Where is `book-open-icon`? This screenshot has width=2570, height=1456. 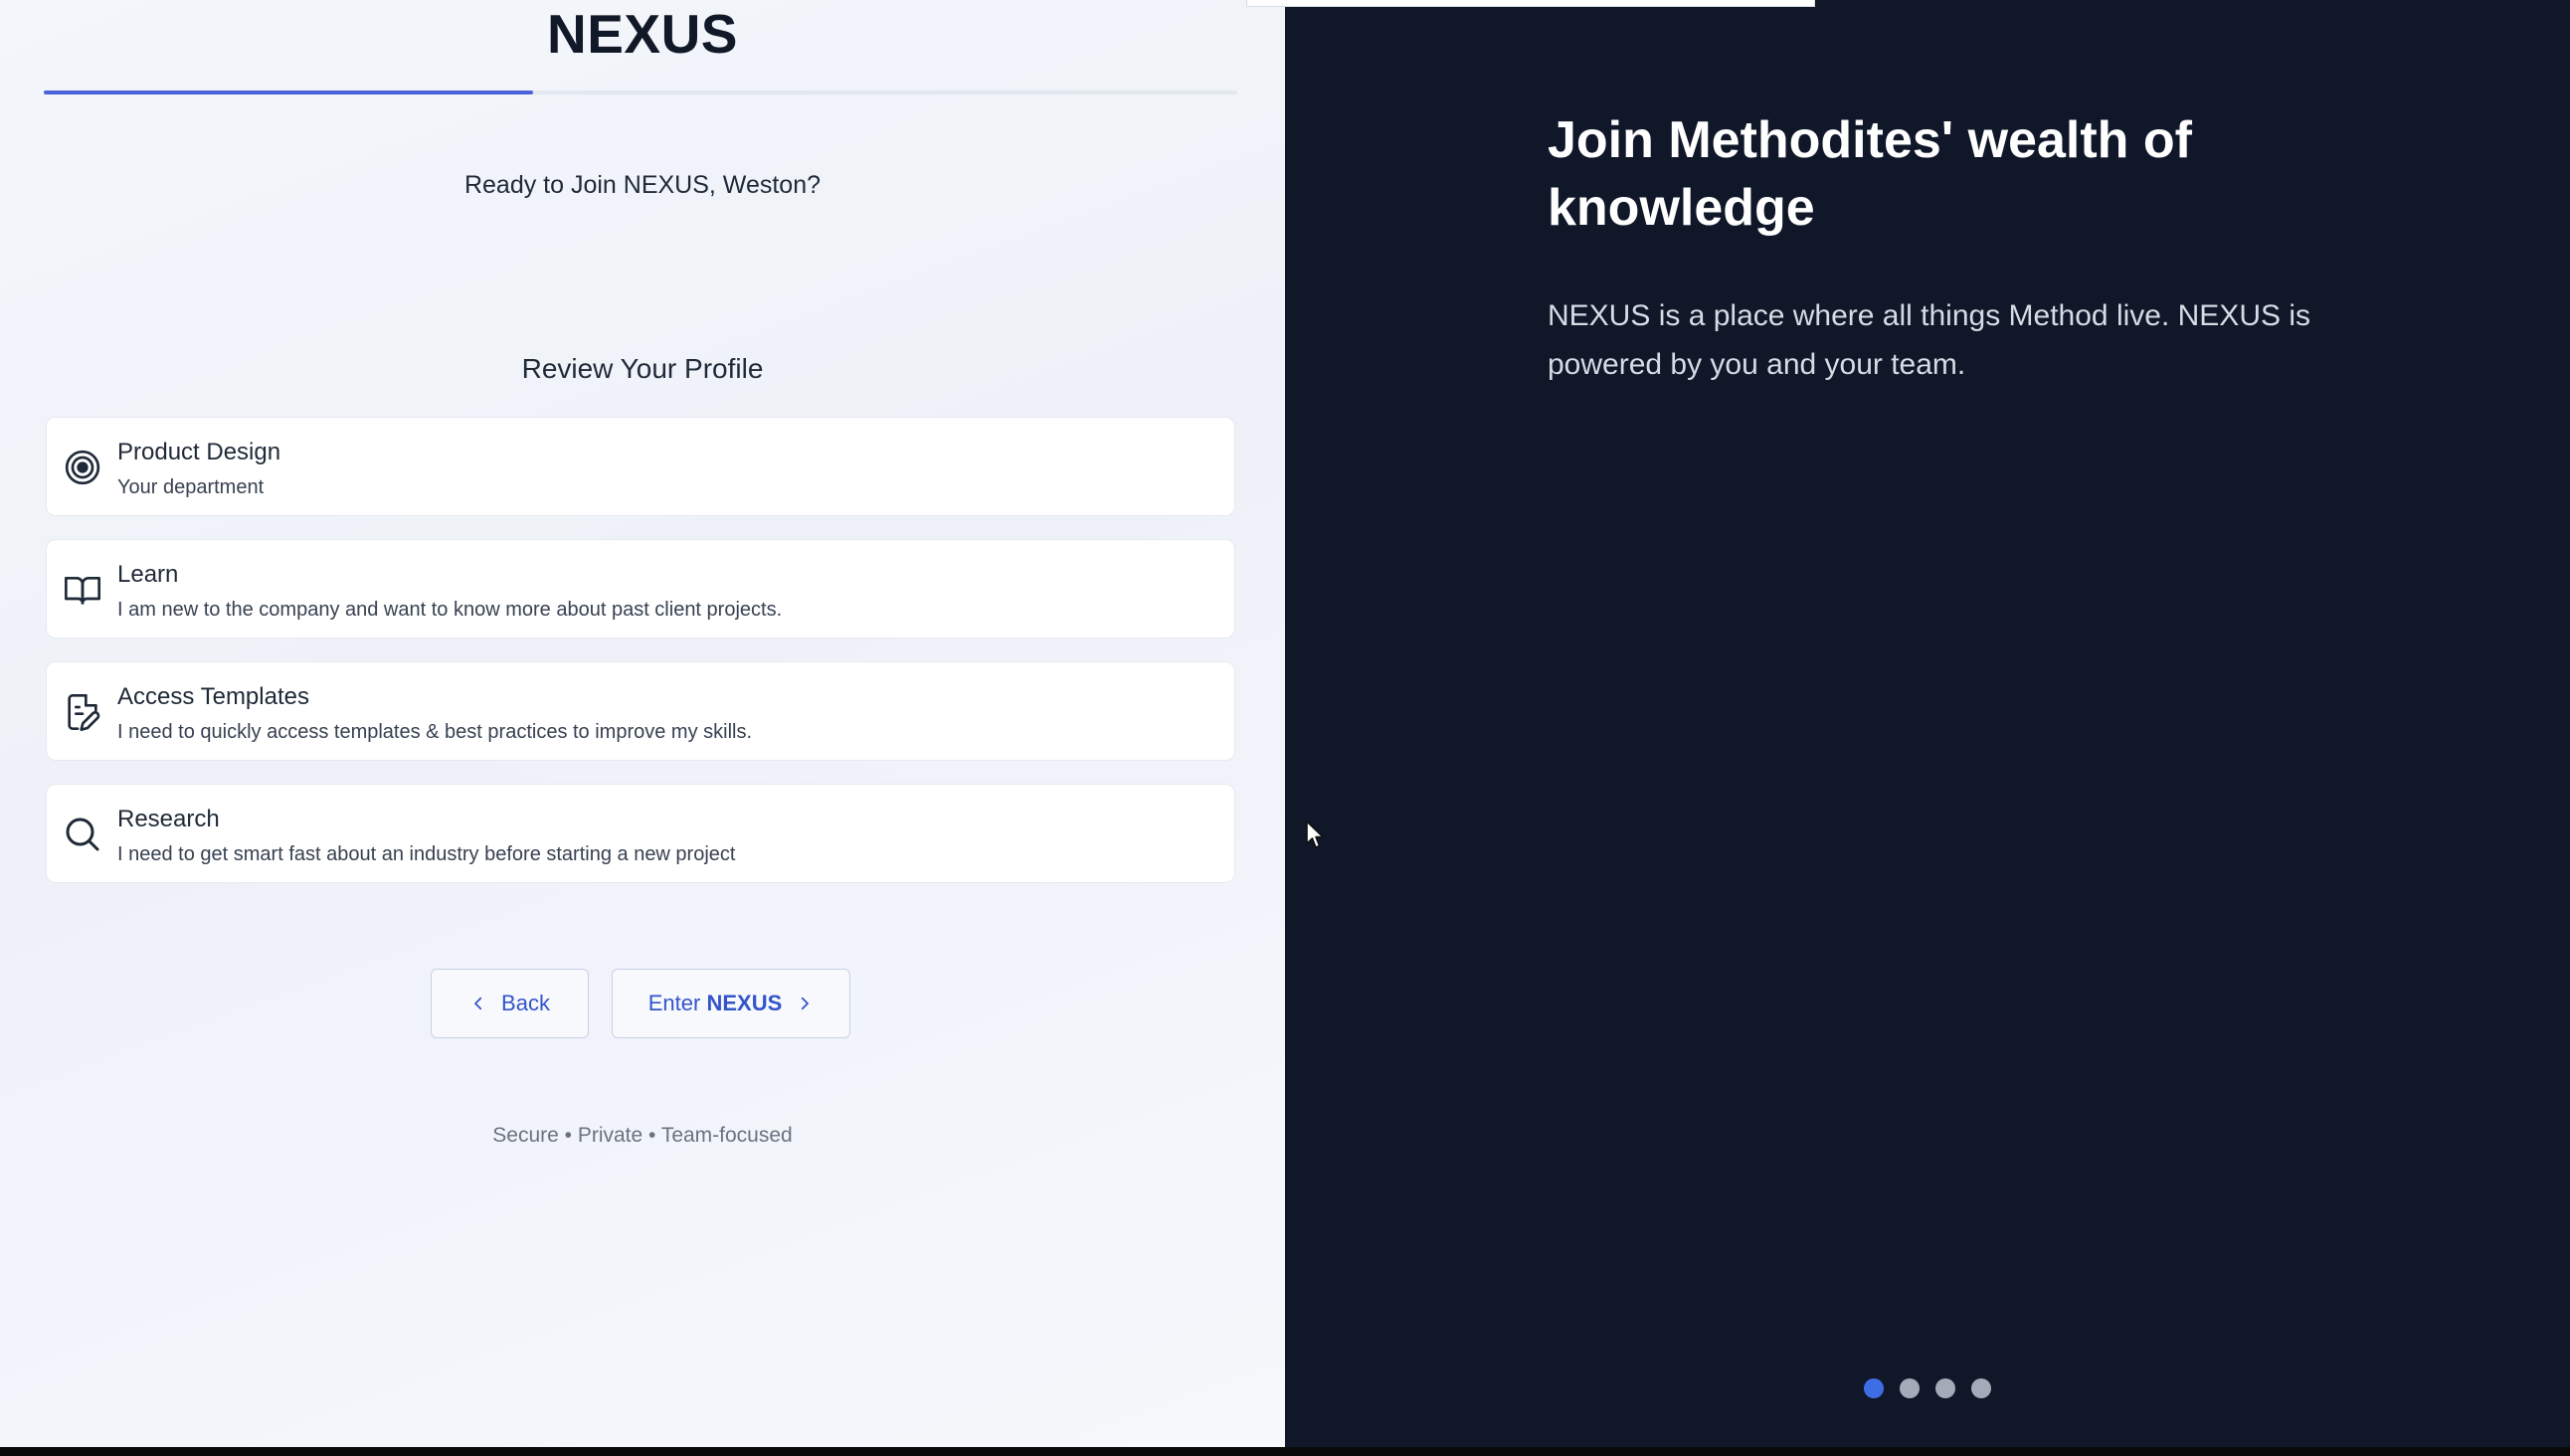 book-open-icon is located at coordinates (82, 591).